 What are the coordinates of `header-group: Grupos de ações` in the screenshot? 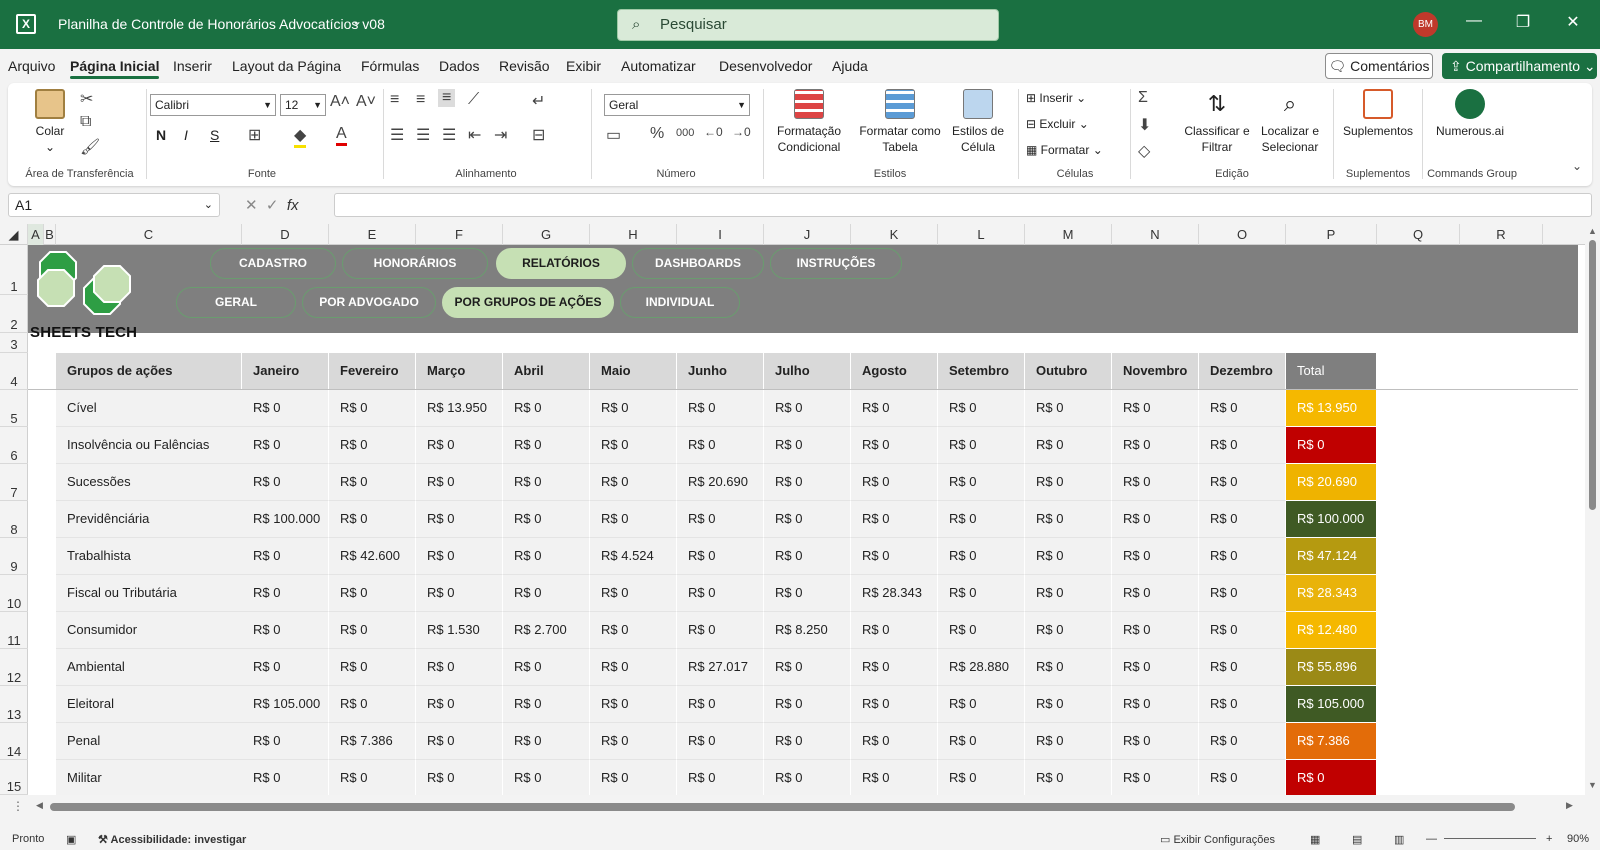 It's located at (148, 371).